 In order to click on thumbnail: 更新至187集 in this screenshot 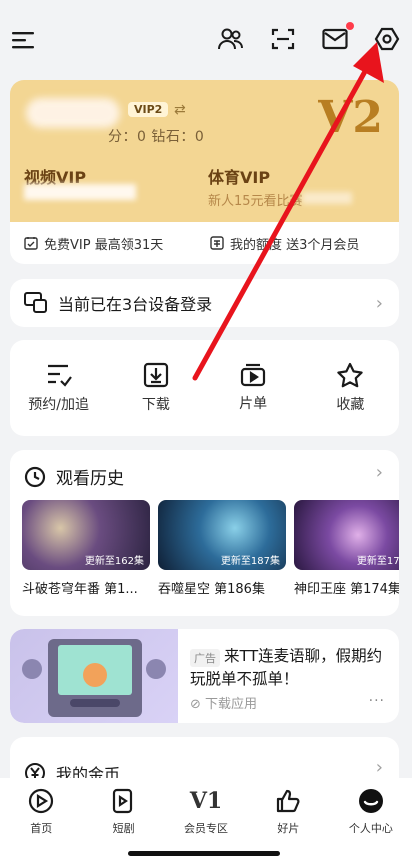, I will do `click(222, 535)`.